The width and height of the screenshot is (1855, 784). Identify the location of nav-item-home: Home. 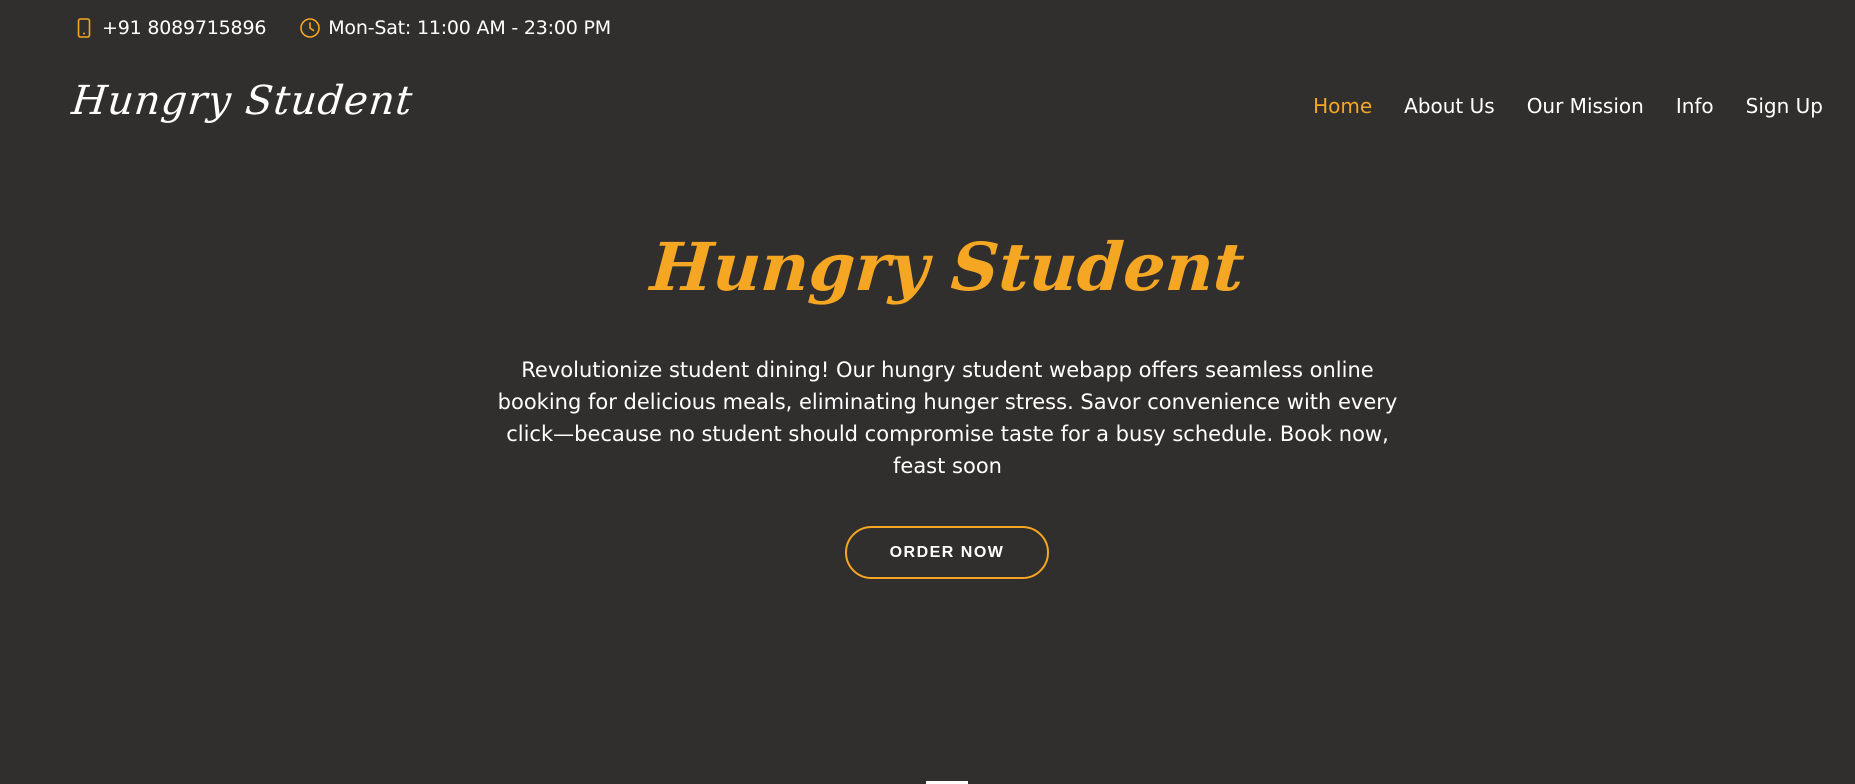
(1342, 106).